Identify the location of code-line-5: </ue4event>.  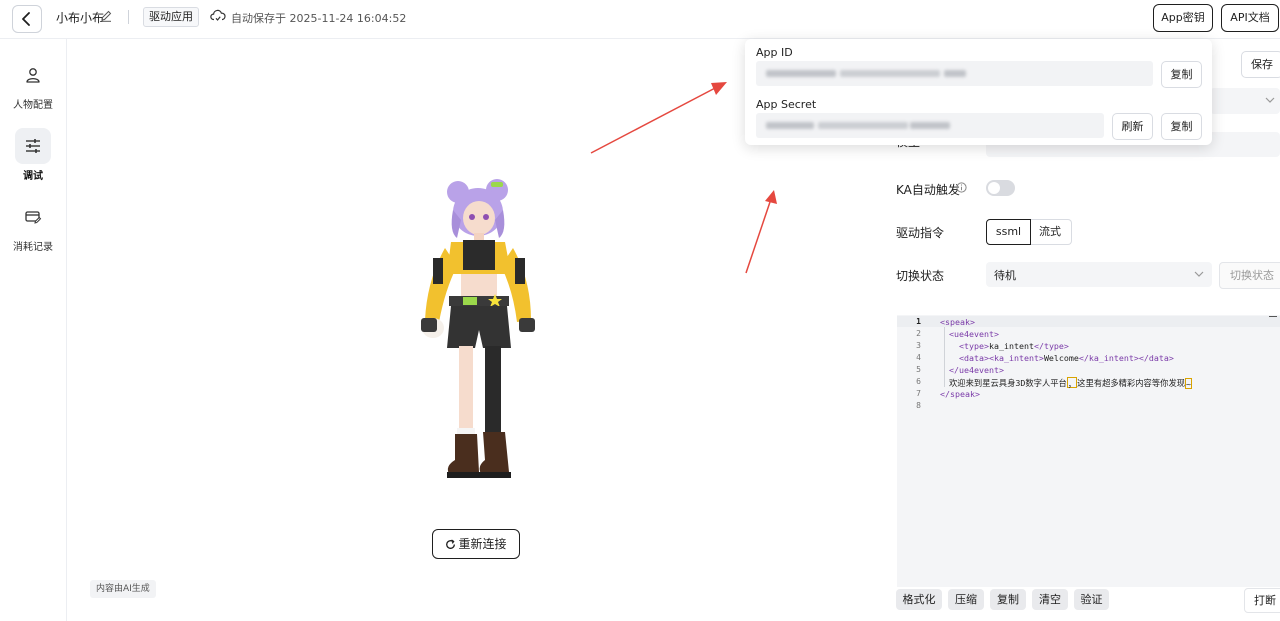
(976, 370).